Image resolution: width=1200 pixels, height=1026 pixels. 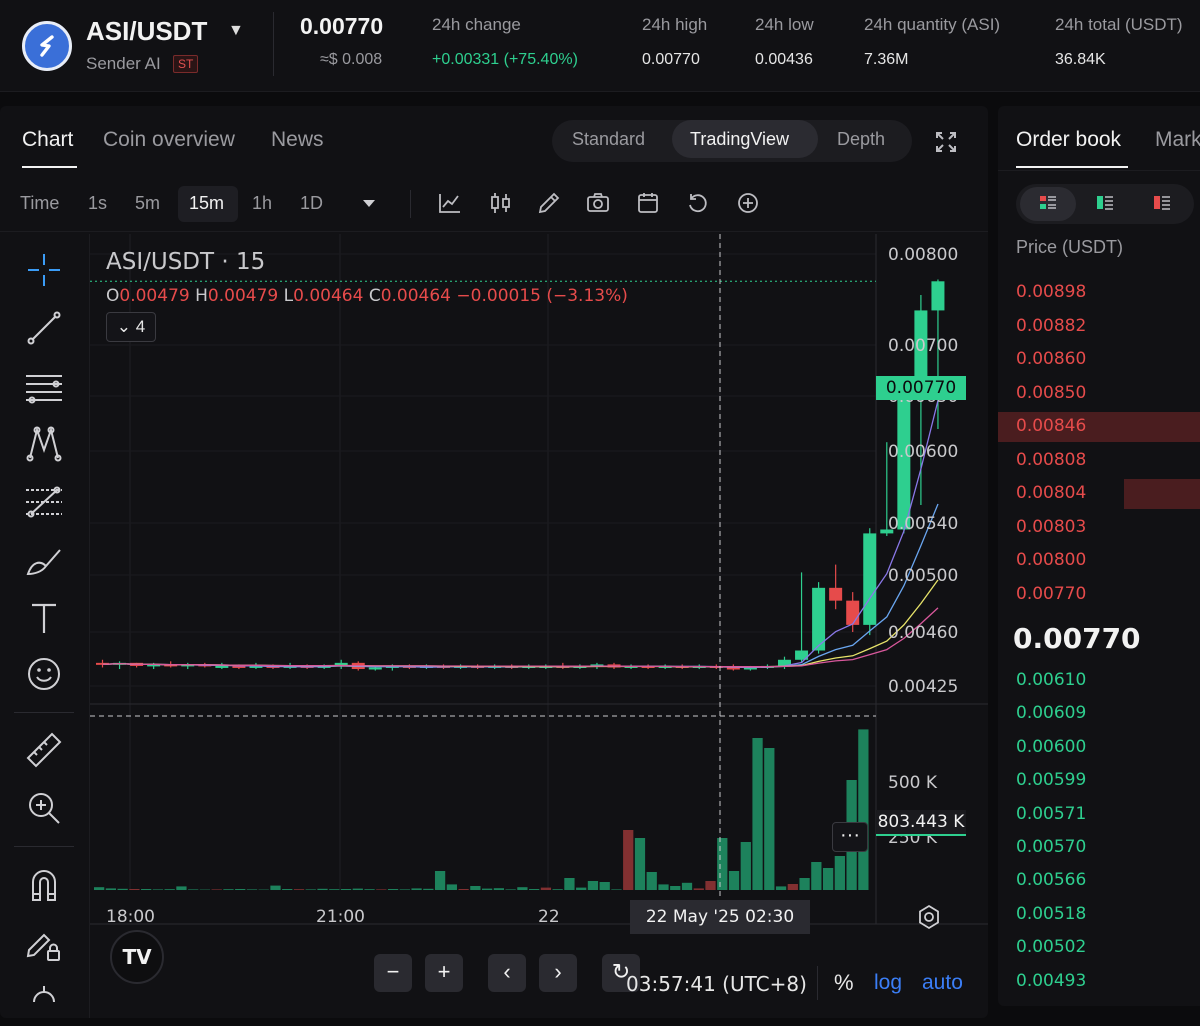 I want to click on interval-5m: 5m, so click(x=147, y=203).